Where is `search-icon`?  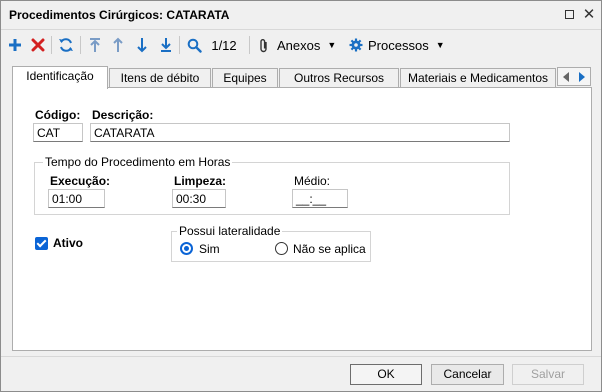 search-icon is located at coordinates (194, 45).